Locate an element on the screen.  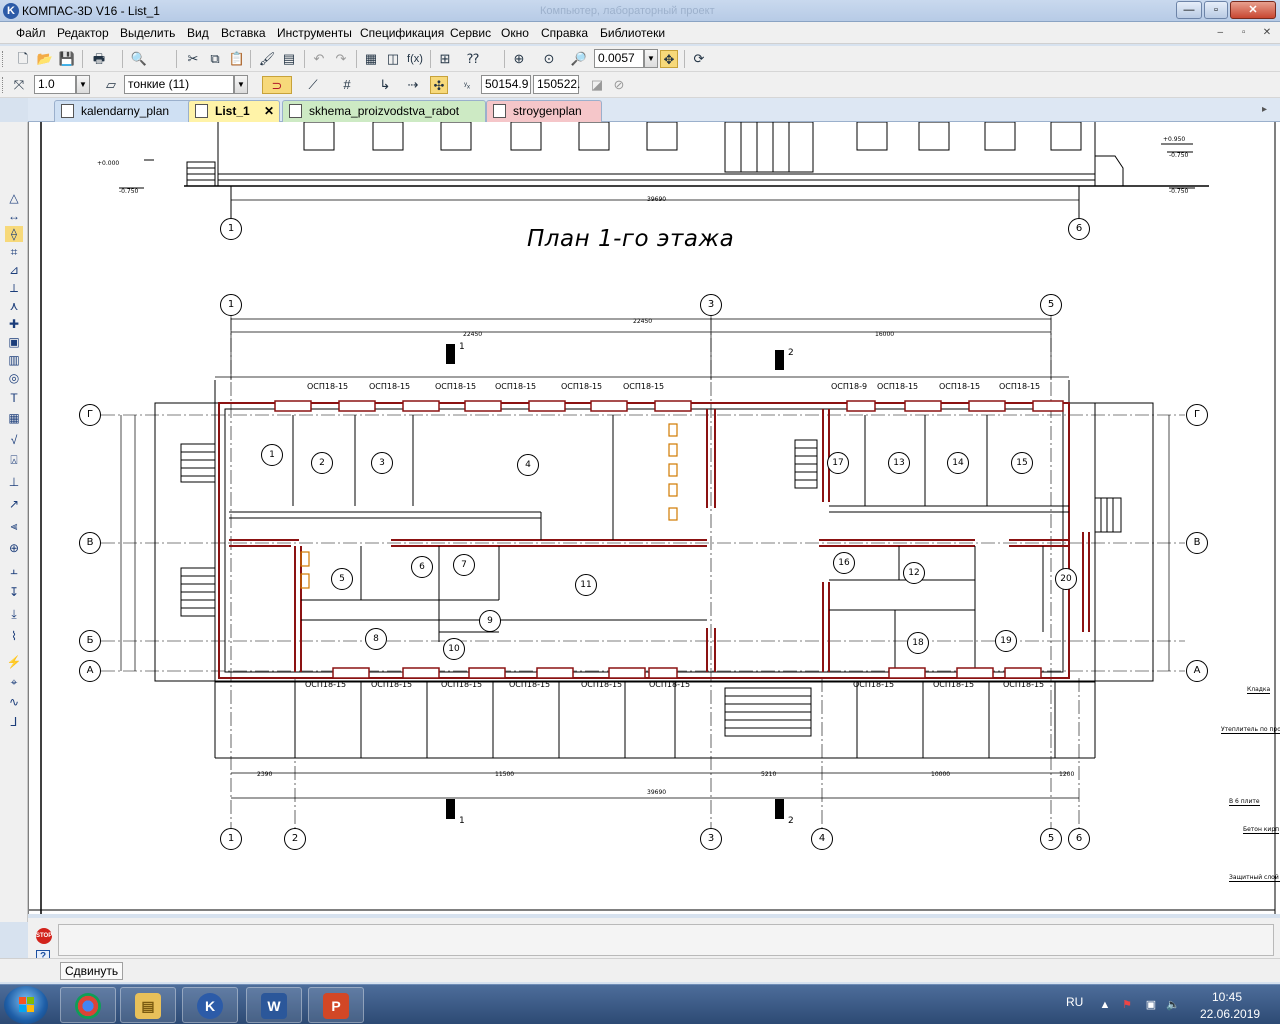
calculator-icon: ⊞ is located at coordinates (445, 59).